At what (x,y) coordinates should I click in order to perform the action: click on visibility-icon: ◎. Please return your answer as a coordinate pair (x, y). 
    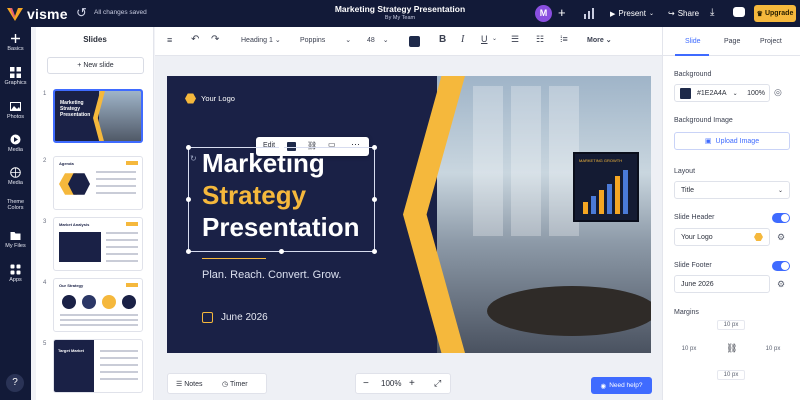
    Looking at the image, I should click on (778, 92).